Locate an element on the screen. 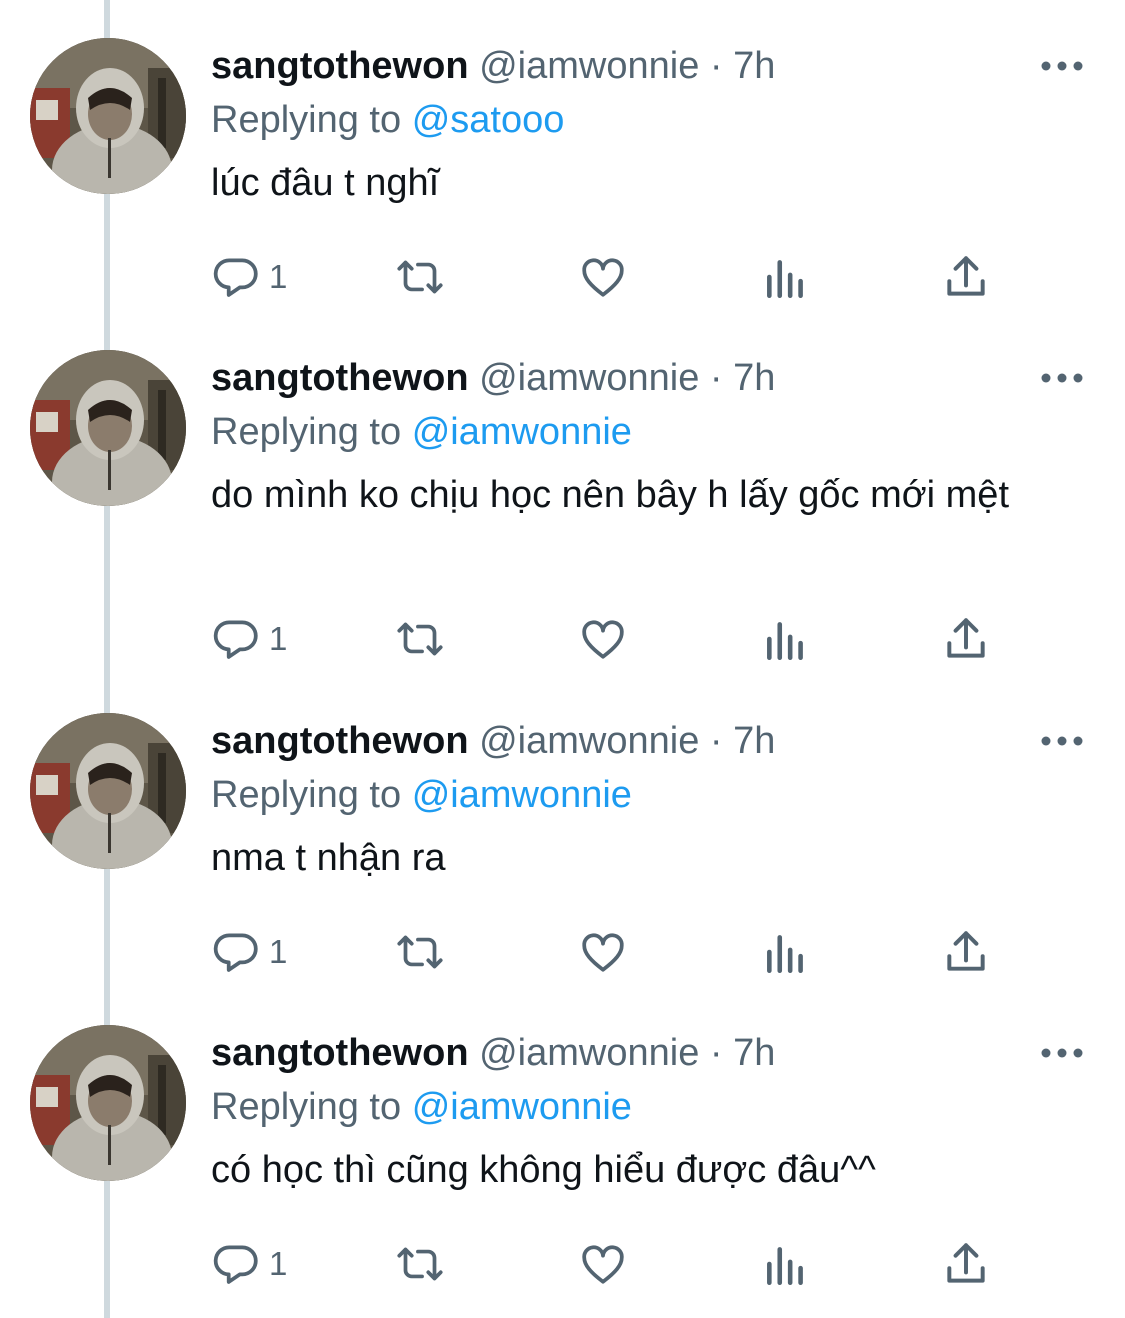 This screenshot has width=1125, height=1318. tweet-text: nma t nhận ra is located at coordinates (328, 858).